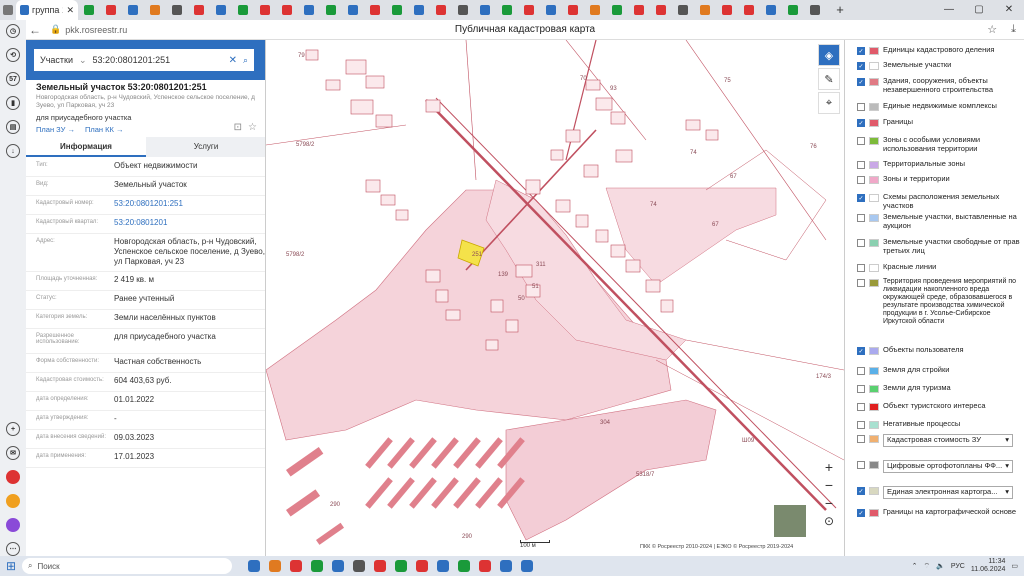 This screenshot has height=576, width=1024. What do you see at coordinates (1014, 566) in the screenshot?
I see `notifications-icon: ▭` at bounding box center [1014, 566].